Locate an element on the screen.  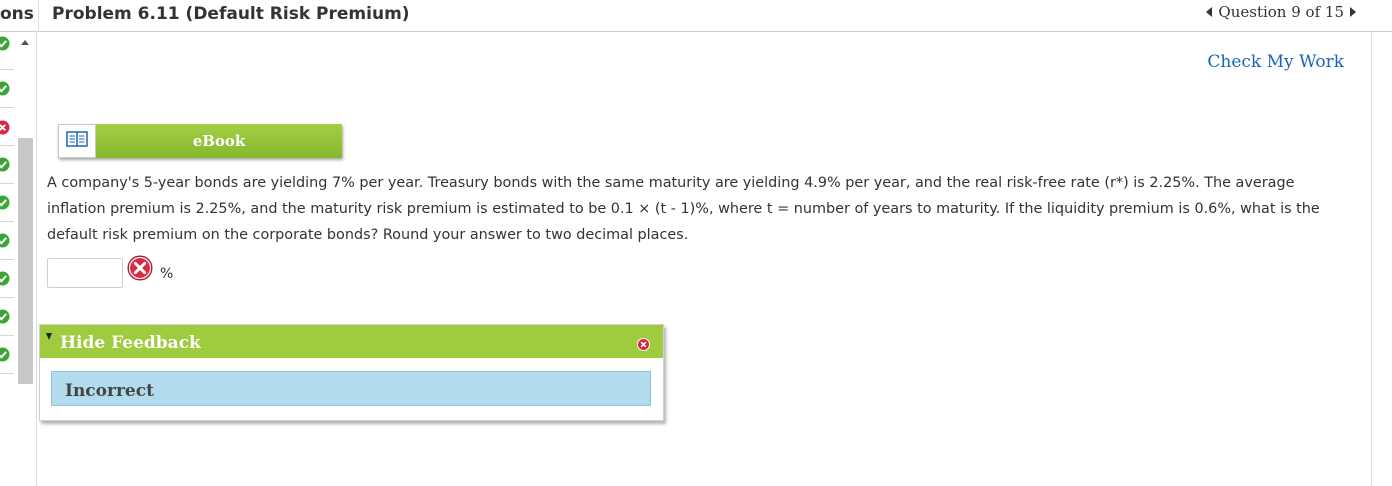
question-rail is located at coordinates (7, 259).